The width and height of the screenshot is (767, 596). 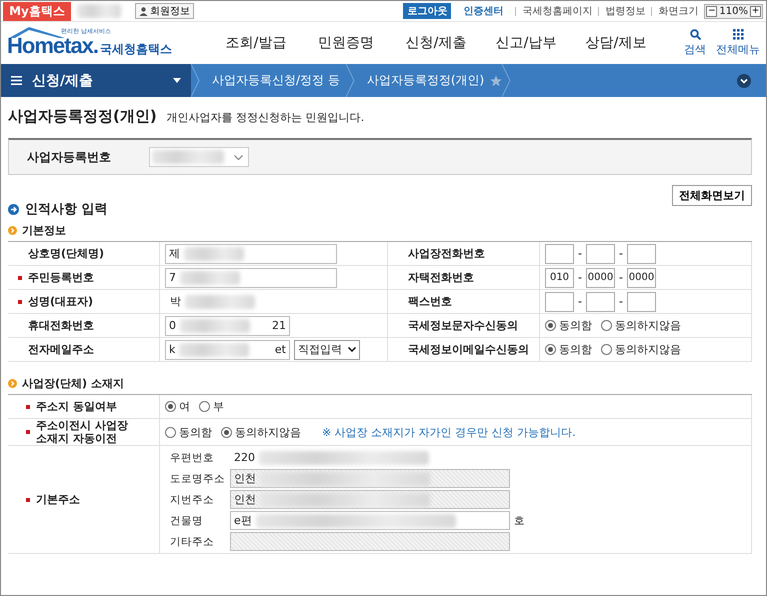 I want to click on search-button: 검색, so click(x=695, y=42).